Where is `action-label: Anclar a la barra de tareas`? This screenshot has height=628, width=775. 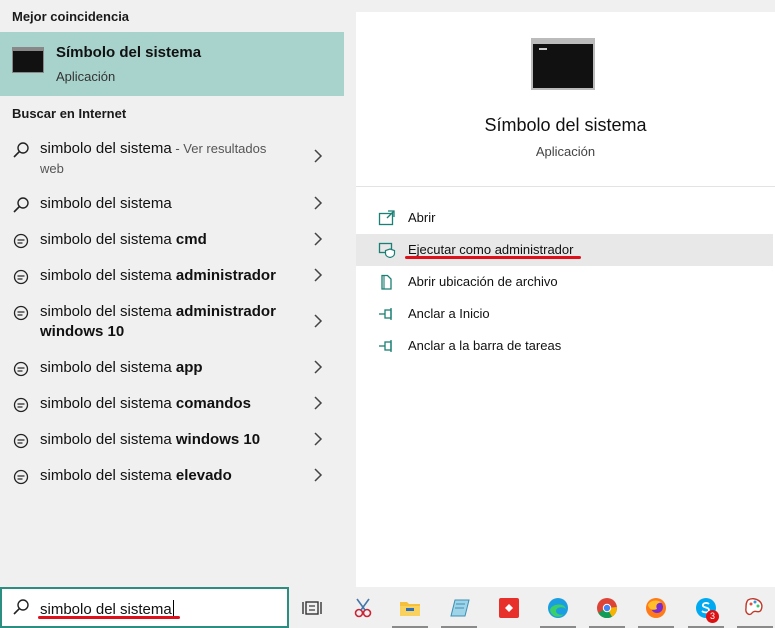
action-label: Anclar a la barra de tareas is located at coordinates (485, 345).